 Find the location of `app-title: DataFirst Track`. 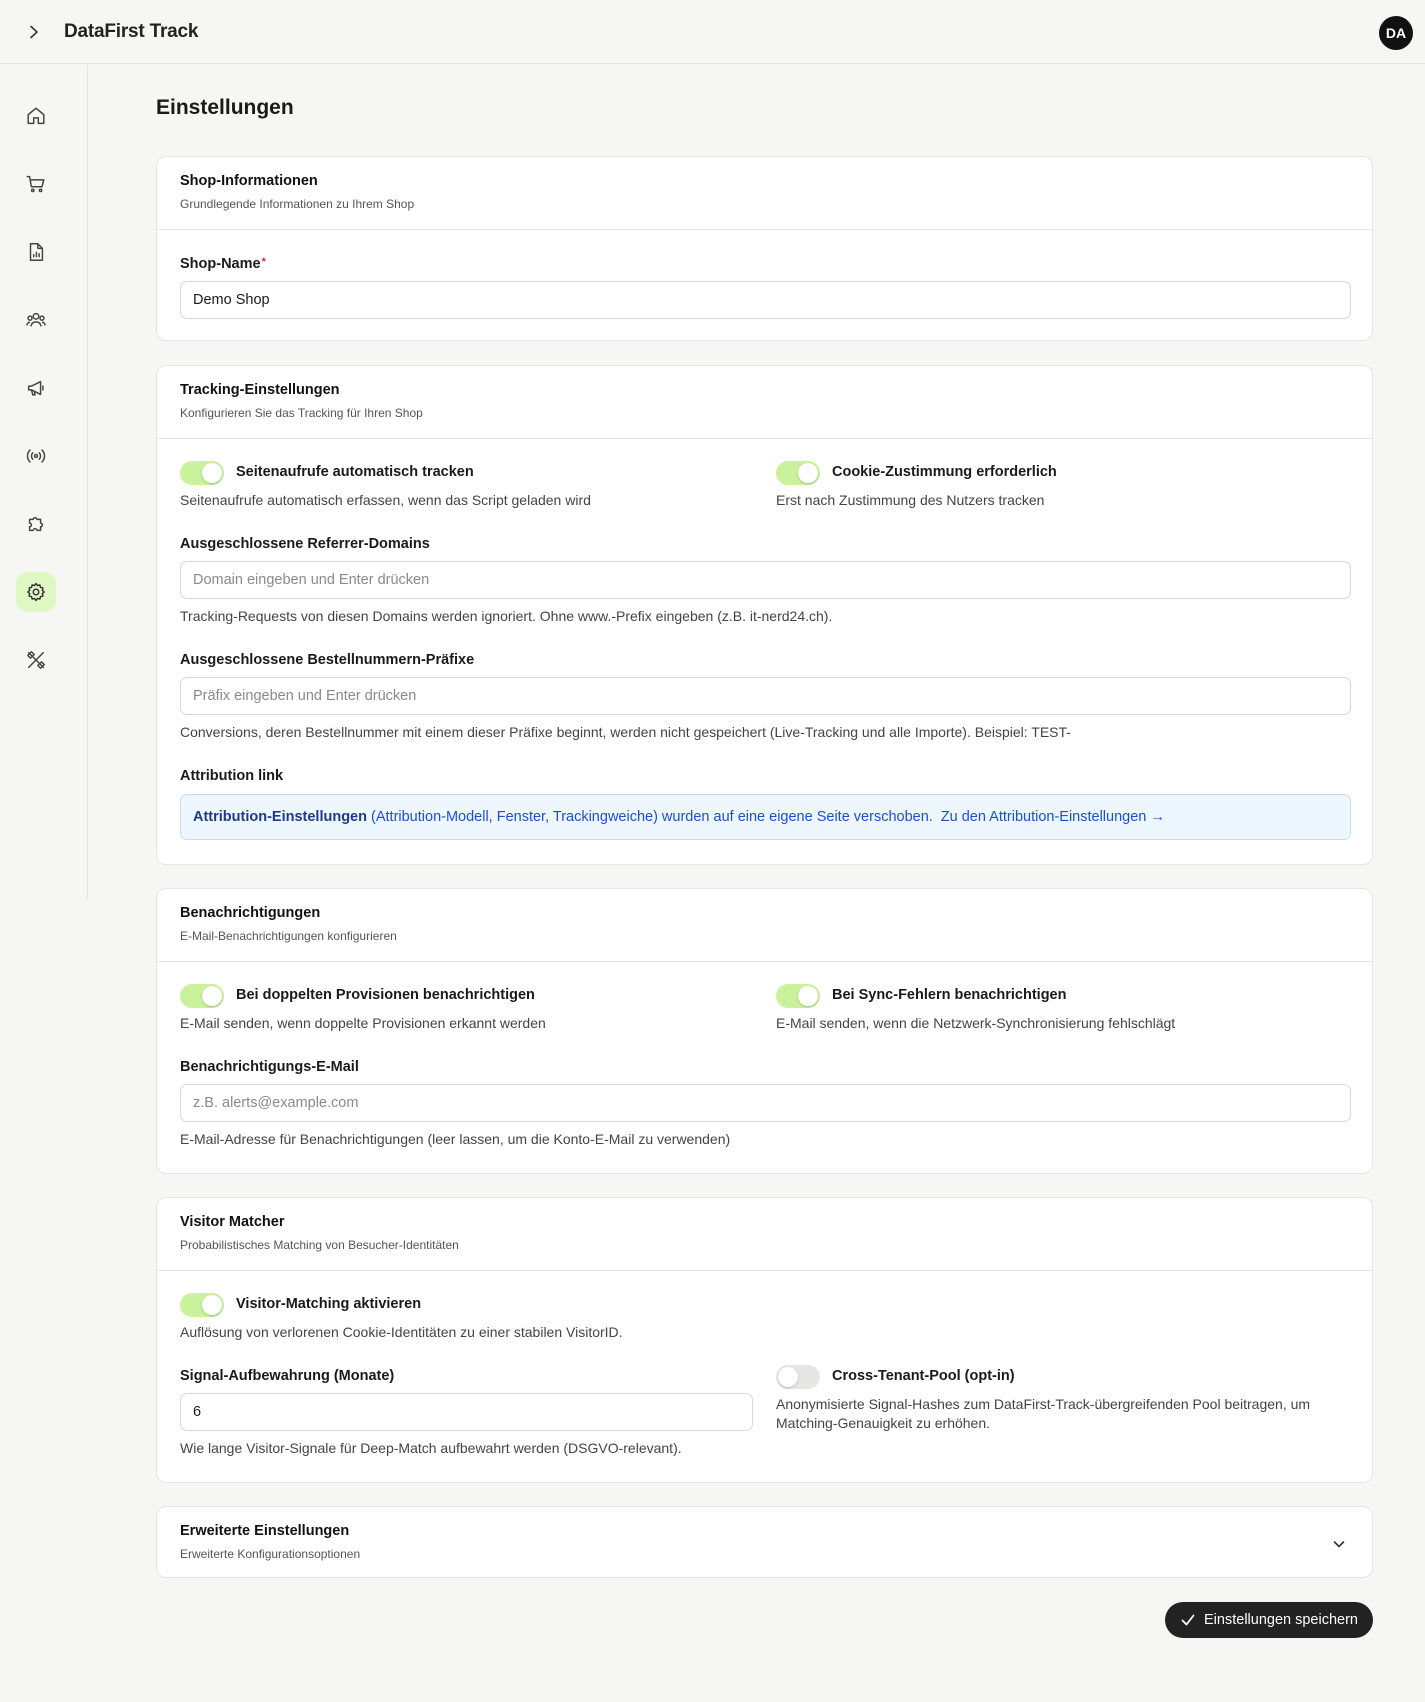

app-title: DataFirst Track is located at coordinates (131, 31).